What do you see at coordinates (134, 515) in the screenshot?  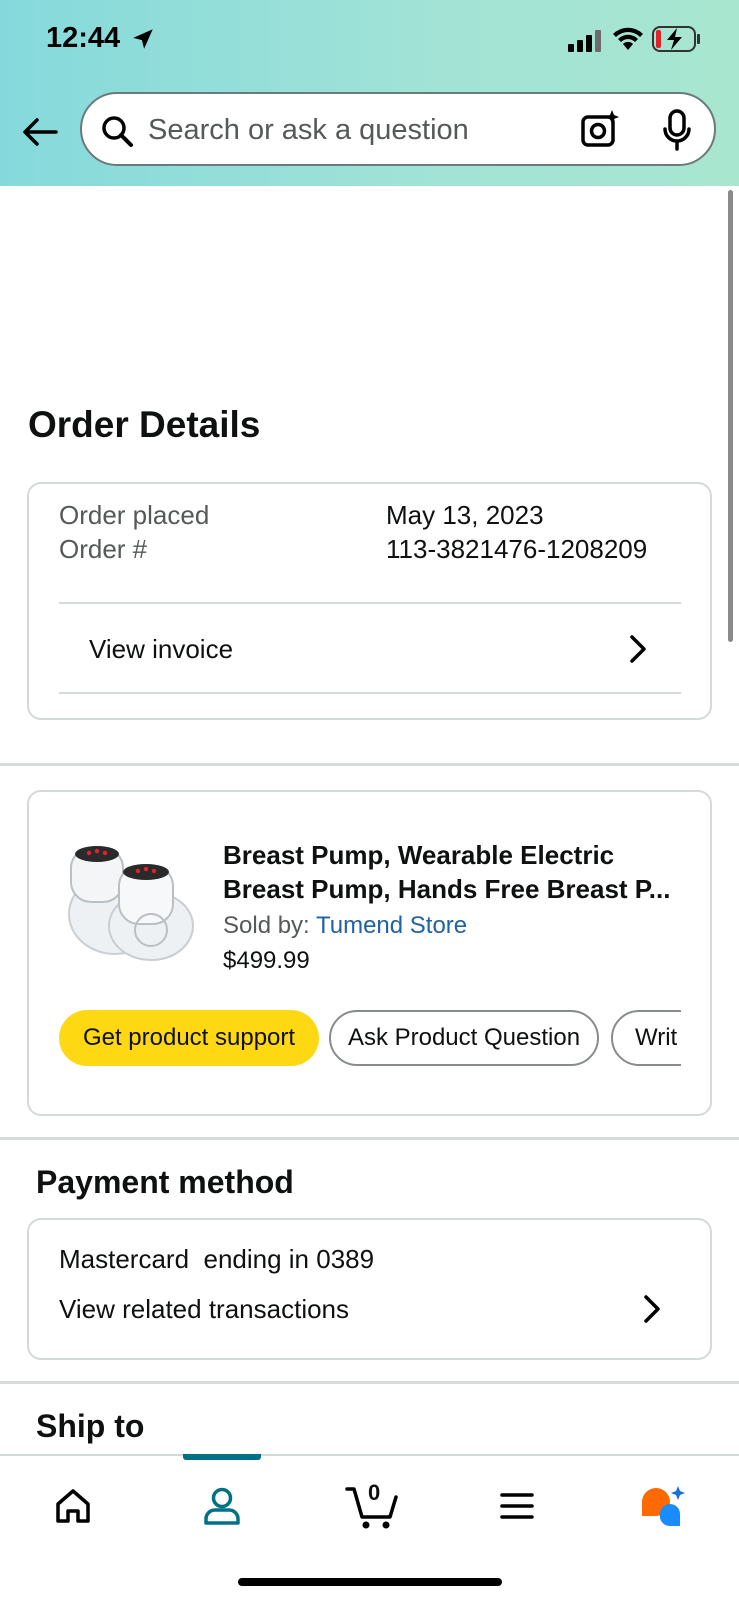 I see `order-placed-label: Order placed` at bounding box center [134, 515].